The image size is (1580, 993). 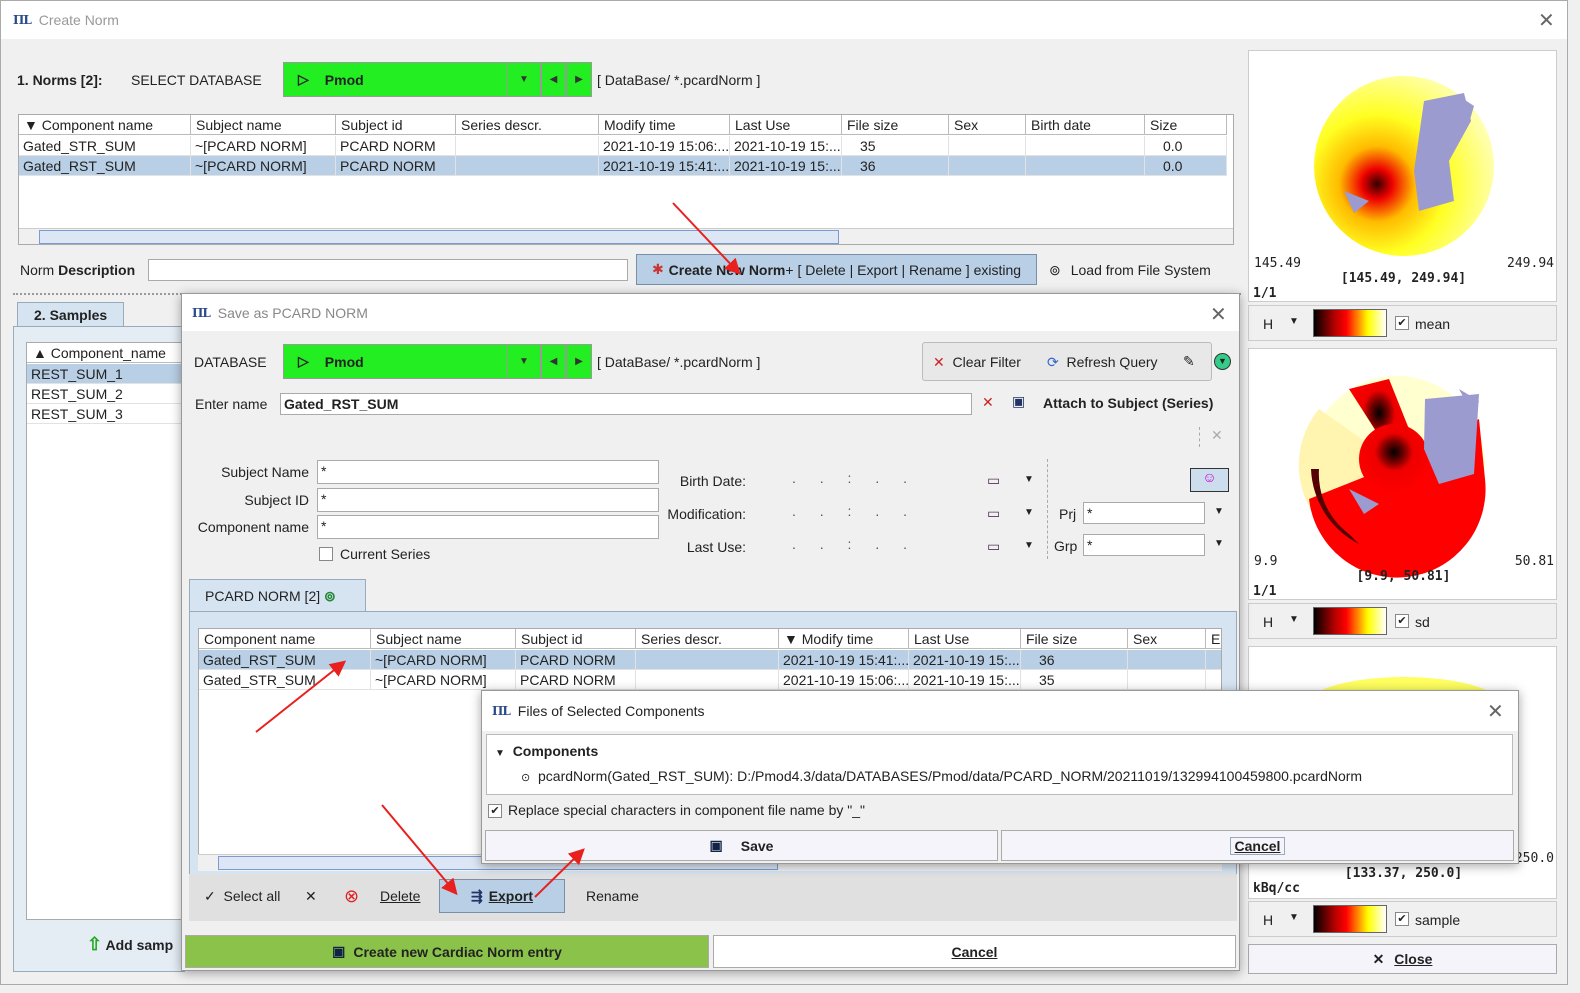 What do you see at coordinates (1219, 511) in the screenshot?
I see `prj-dropdown-icon: ▼` at bounding box center [1219, 511].